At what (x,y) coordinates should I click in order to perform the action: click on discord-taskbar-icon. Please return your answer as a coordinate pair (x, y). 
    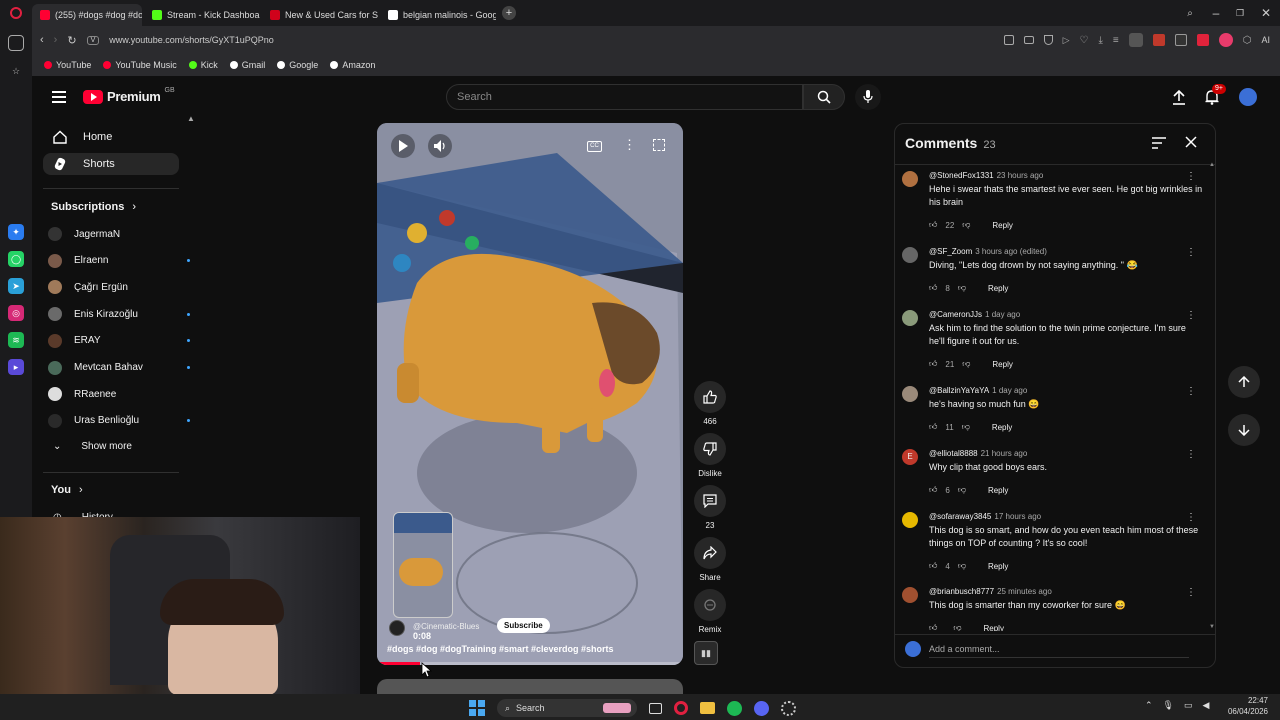
    Looking at the image, I should click on (761, 708).